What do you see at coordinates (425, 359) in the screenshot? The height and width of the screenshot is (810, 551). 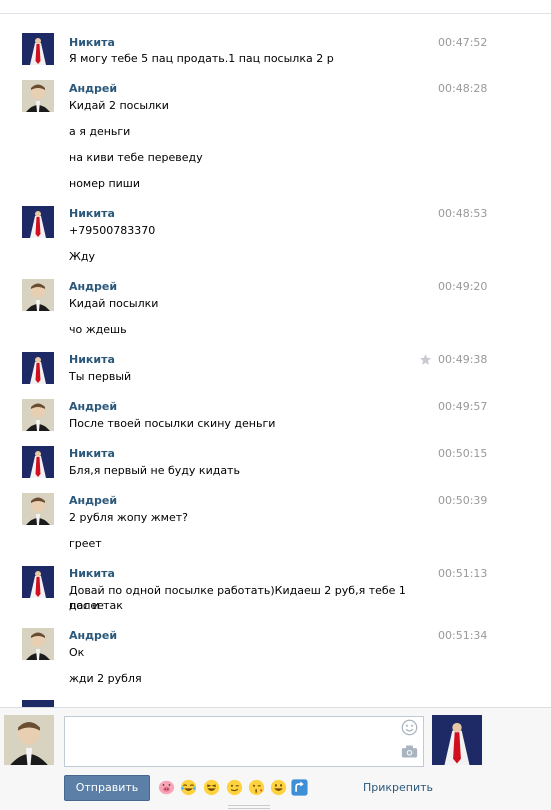 I see `star-icon` at bounding box center [425, 359].